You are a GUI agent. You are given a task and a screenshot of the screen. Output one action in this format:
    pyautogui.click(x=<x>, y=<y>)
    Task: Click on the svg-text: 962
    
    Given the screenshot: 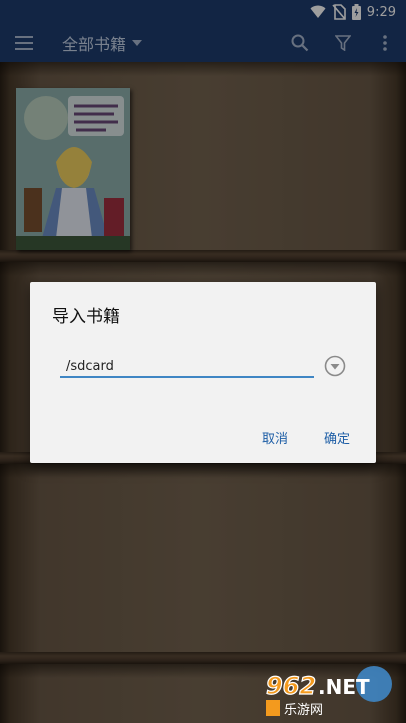 What is the action you would take?
    pyautogui.click(x=291, y=686)
    